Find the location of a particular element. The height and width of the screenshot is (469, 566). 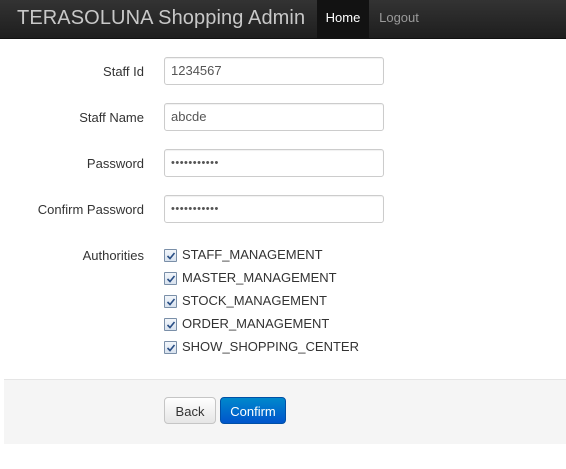

confirm-password-label: Confirm Password is located at coordinates (90, 209).